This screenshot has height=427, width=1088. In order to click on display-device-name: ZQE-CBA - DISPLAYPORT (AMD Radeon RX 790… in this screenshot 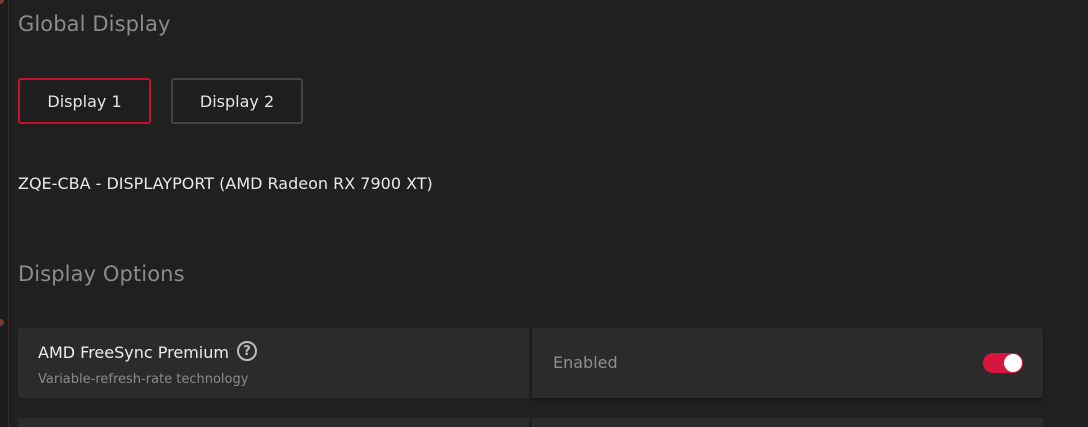, I will do `click(225, 183)`.